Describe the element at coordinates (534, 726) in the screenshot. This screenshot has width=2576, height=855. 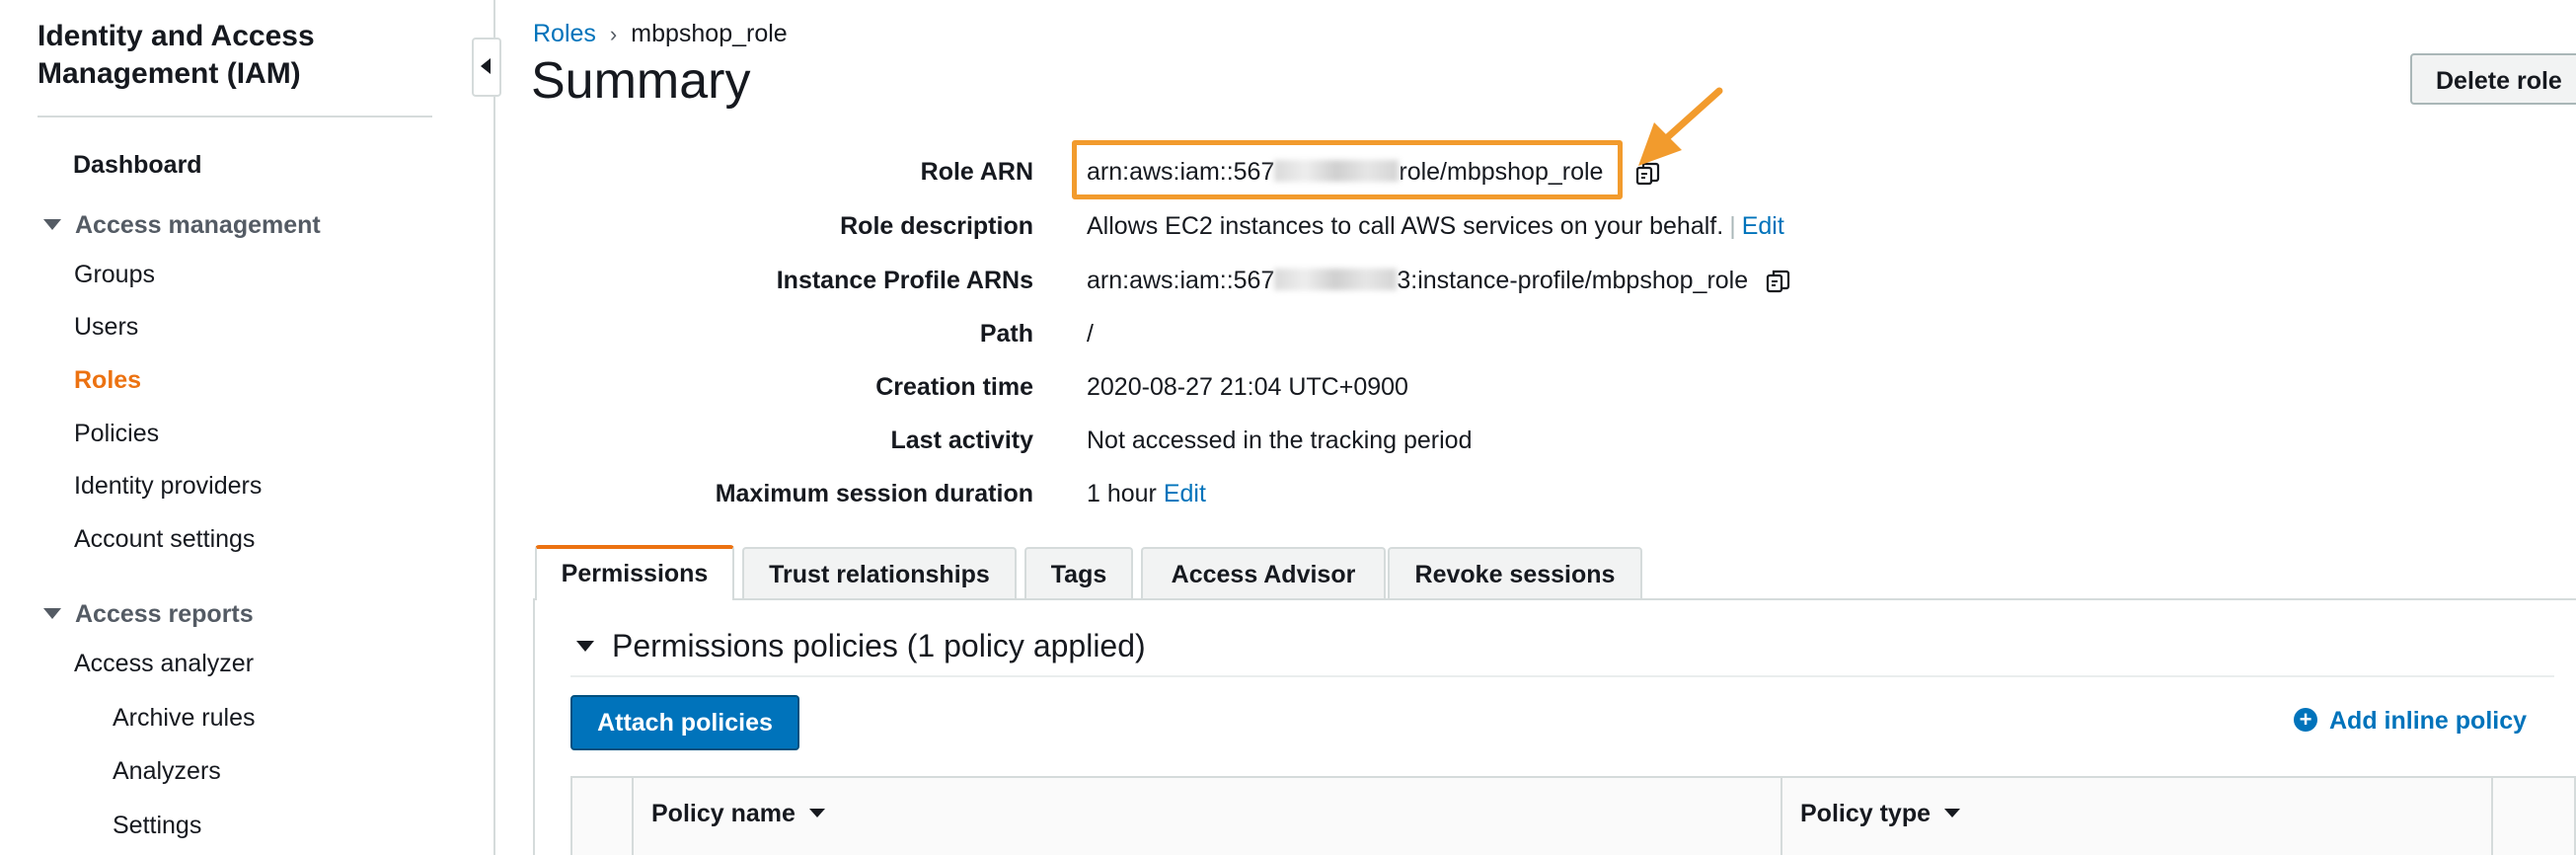
I see `tab-content-border` at that location.